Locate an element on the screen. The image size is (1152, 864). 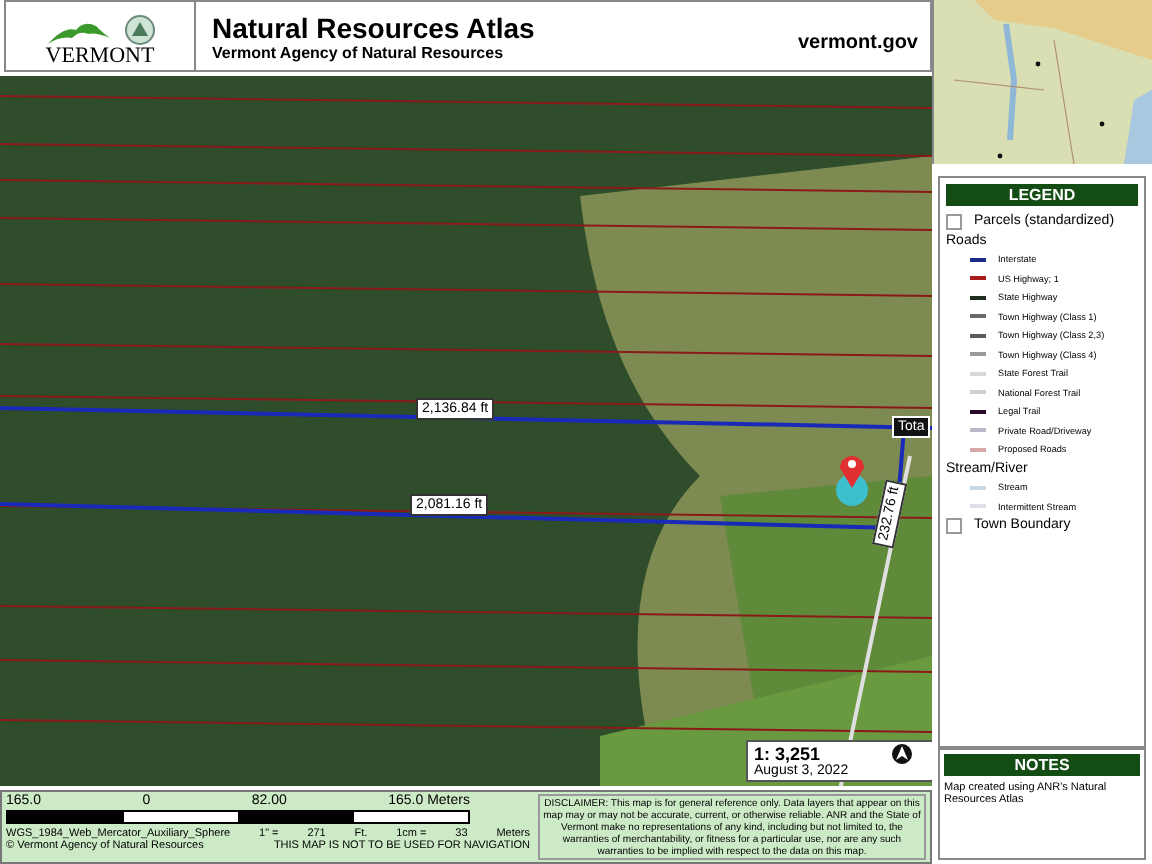
site-link: vermont.gov is located at coordinates (863, 51).